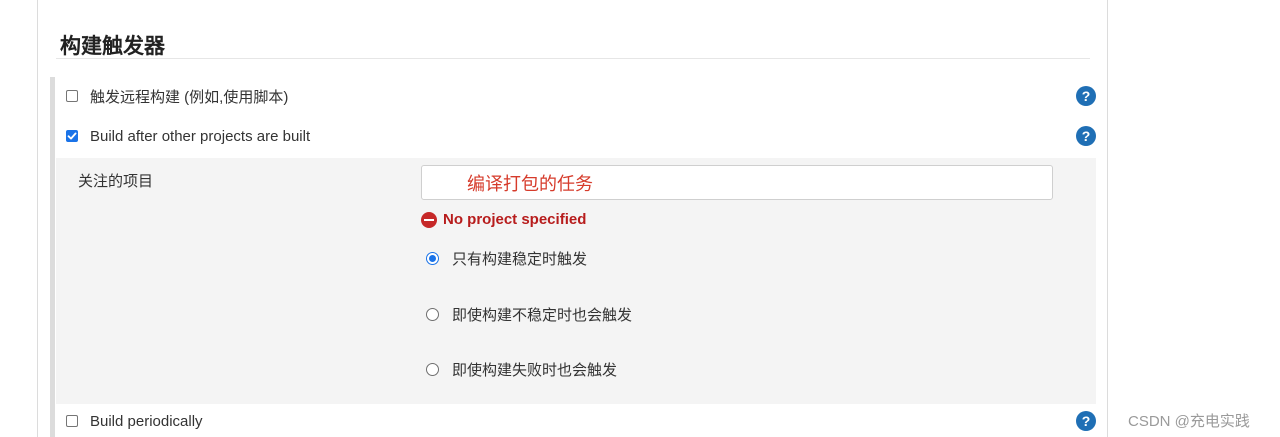  I want to click on trigger-build-after-other-checkbox, so click(72, 136).